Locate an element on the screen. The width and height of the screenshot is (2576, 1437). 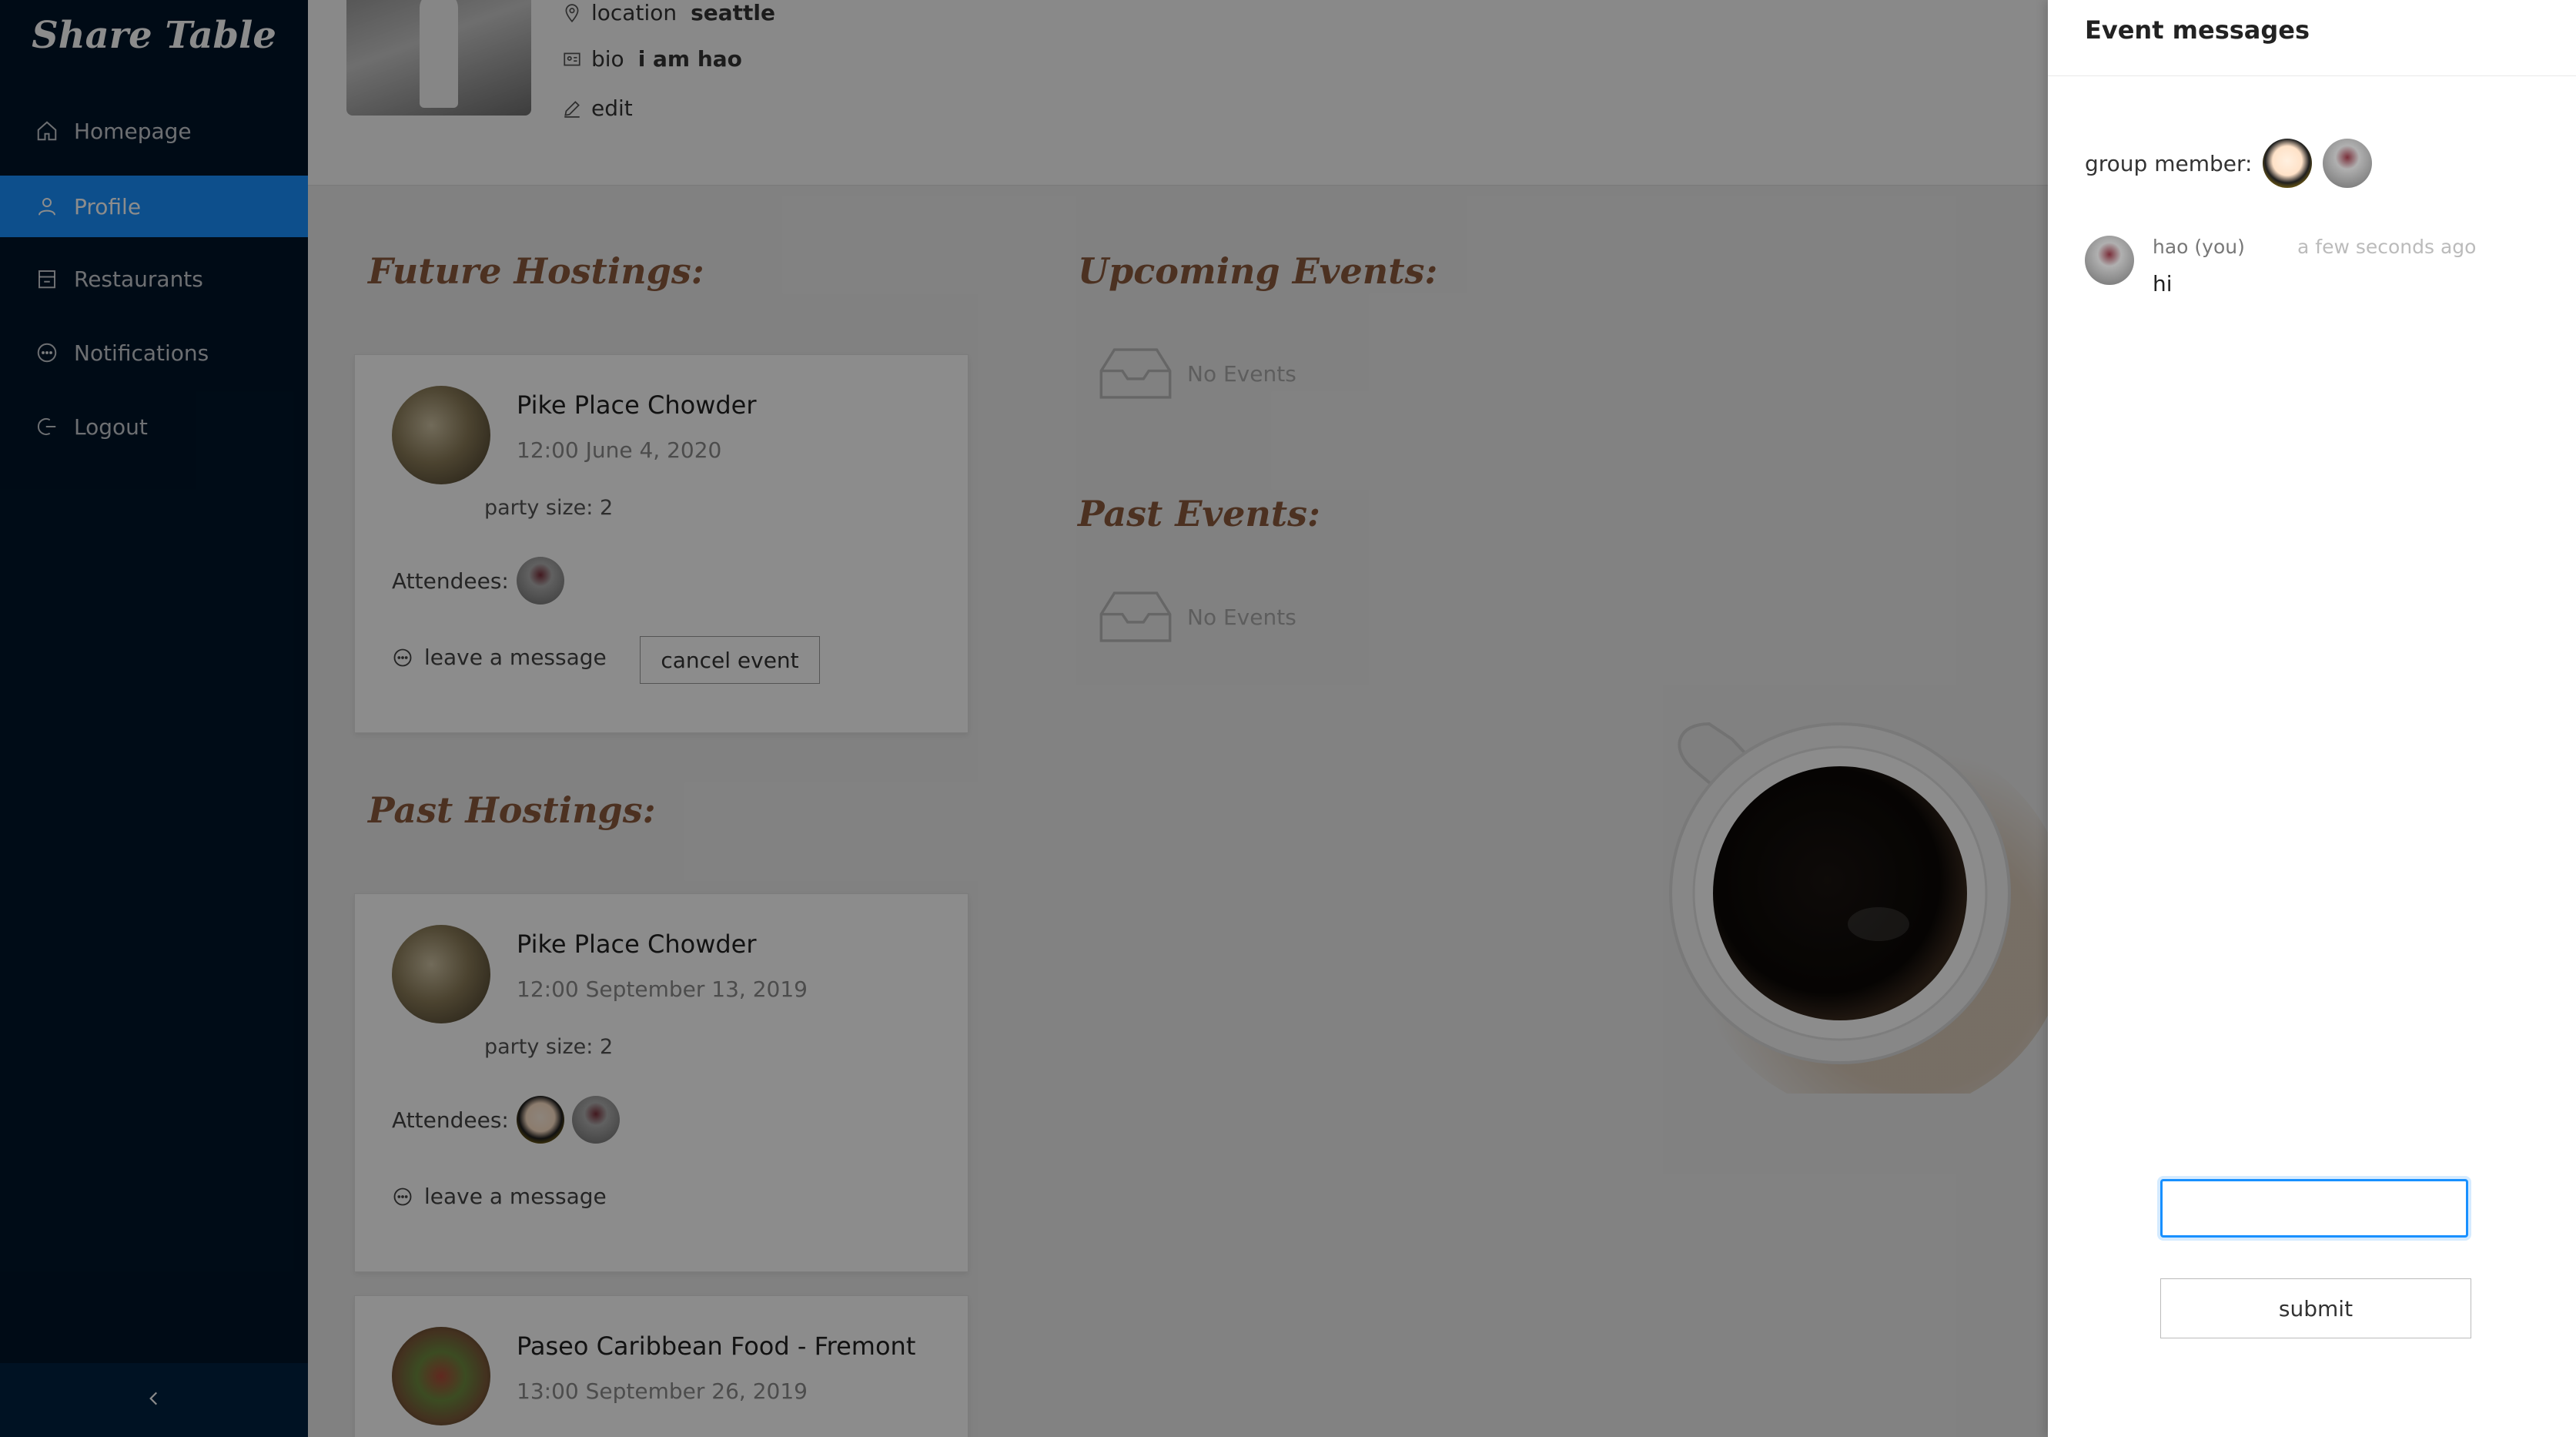
message-author: hao (you) is located at coordinates (2199, 247).